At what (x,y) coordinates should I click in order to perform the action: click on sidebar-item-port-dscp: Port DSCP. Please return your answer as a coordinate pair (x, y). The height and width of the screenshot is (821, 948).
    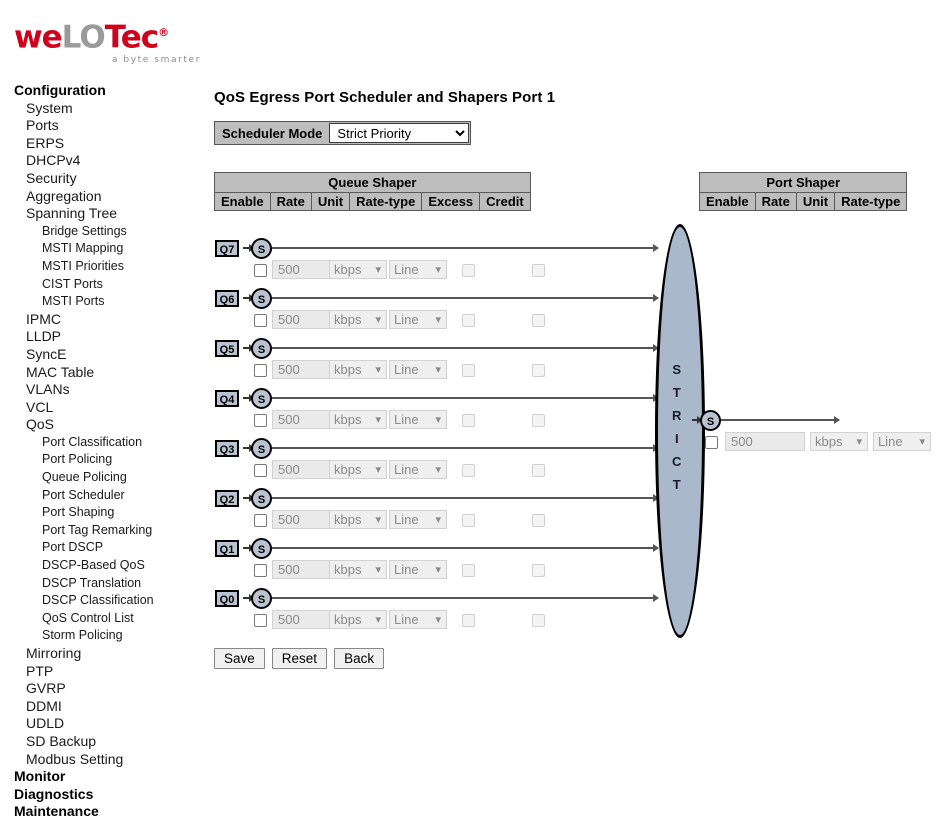
    Looking at the image, I should click on (102, 548).